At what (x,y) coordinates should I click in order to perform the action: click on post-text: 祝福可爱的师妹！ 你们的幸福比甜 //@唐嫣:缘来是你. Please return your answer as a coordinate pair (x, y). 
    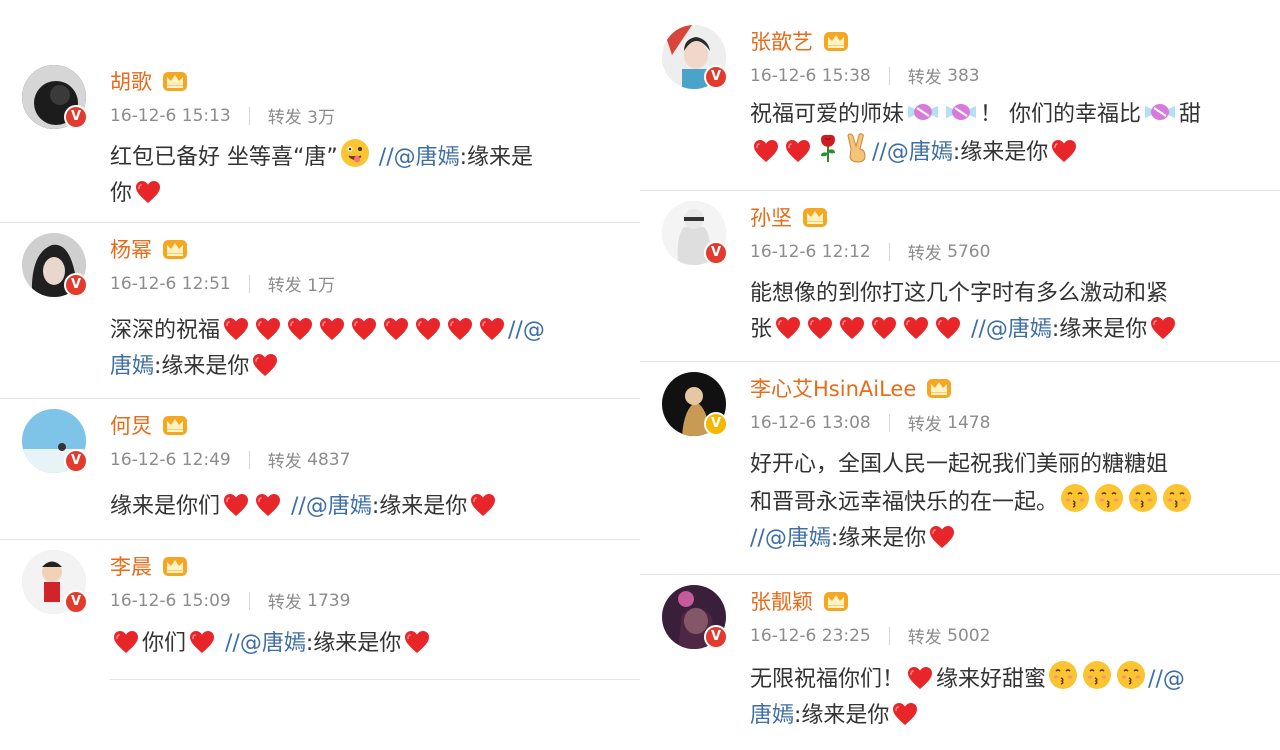
    Looking at the image, I should click on (1015, 134).